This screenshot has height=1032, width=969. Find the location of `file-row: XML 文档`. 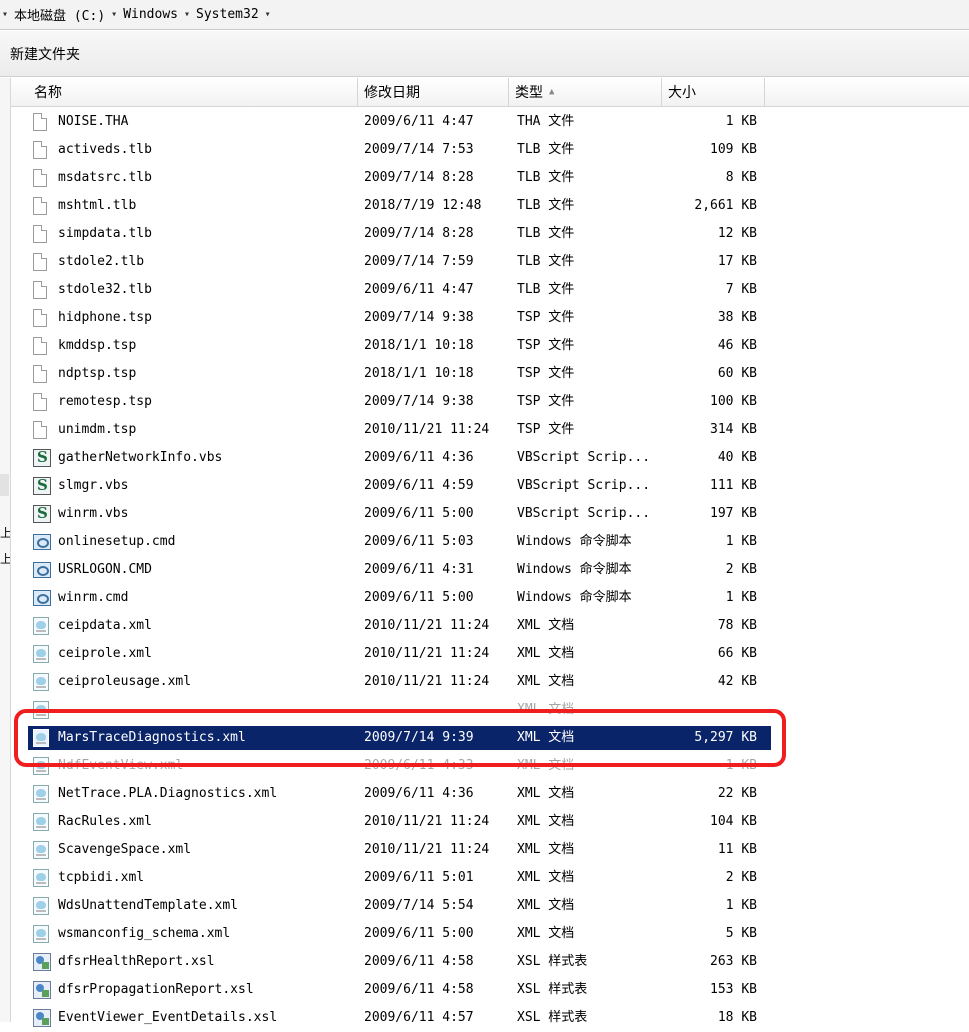

file-row: XML 文档 is located at coordinates (391, 710).